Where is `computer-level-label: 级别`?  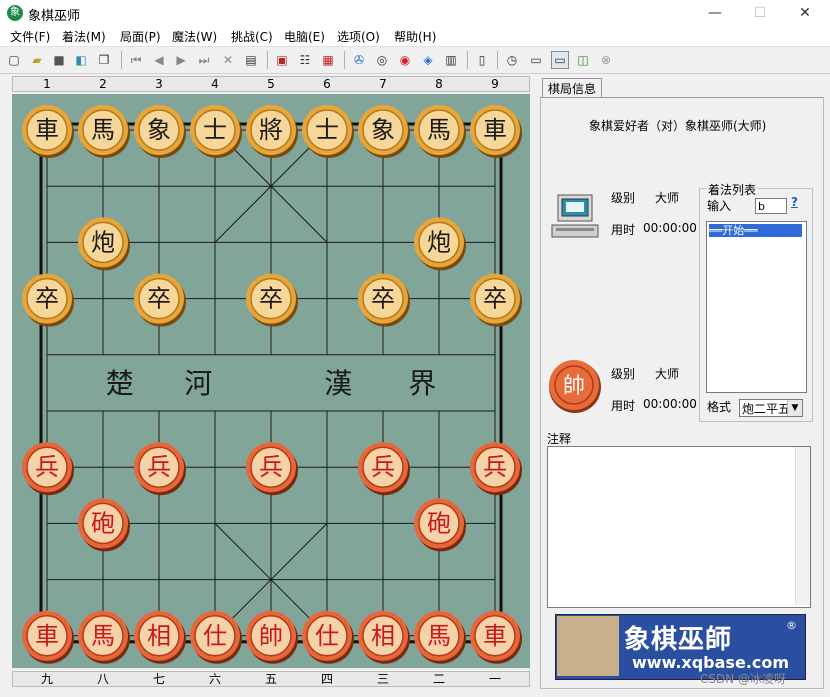 computer-level-label: 级别 is located at coordinates (623, 198).